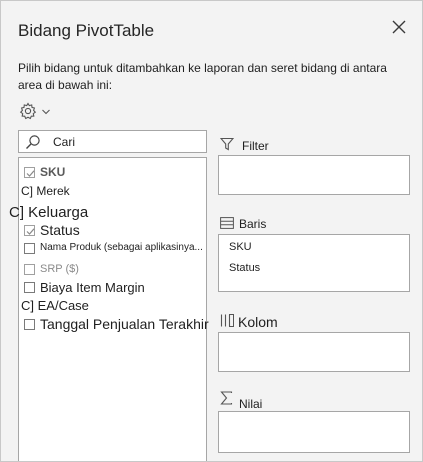 The height and width of the screenshot is (462, 423). I want to click on field-checkbox-status, so click(29, 230).